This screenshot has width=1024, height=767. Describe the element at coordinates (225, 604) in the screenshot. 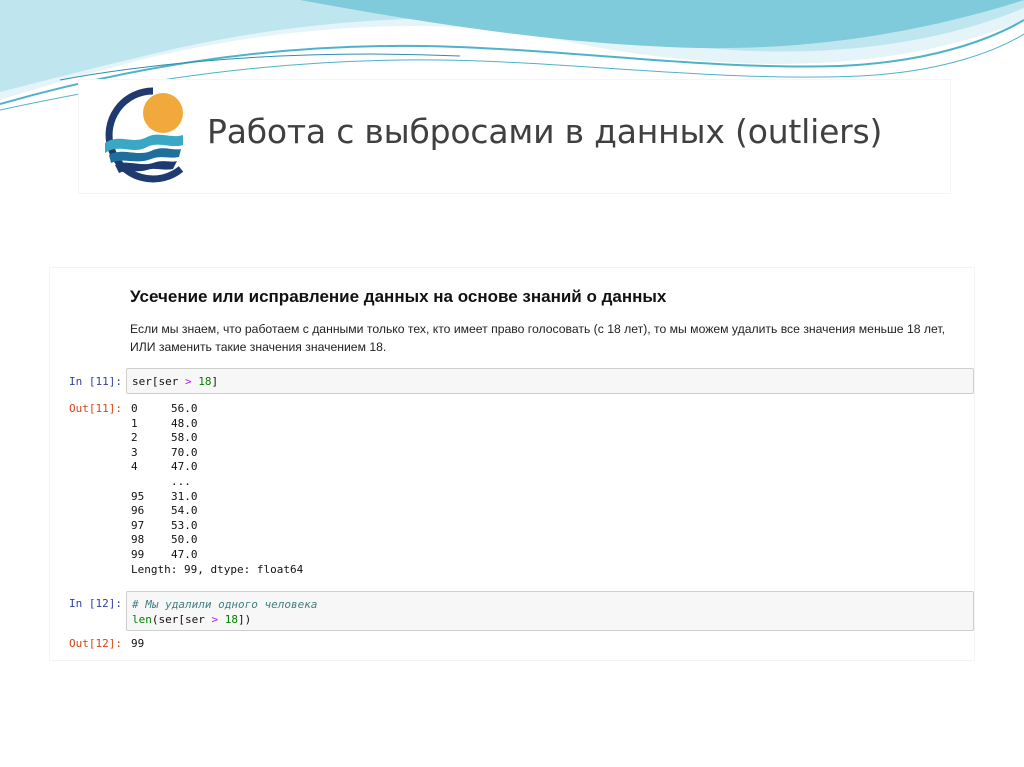

I see `code-comment-line: # Мы удалили одного человека` at that location.